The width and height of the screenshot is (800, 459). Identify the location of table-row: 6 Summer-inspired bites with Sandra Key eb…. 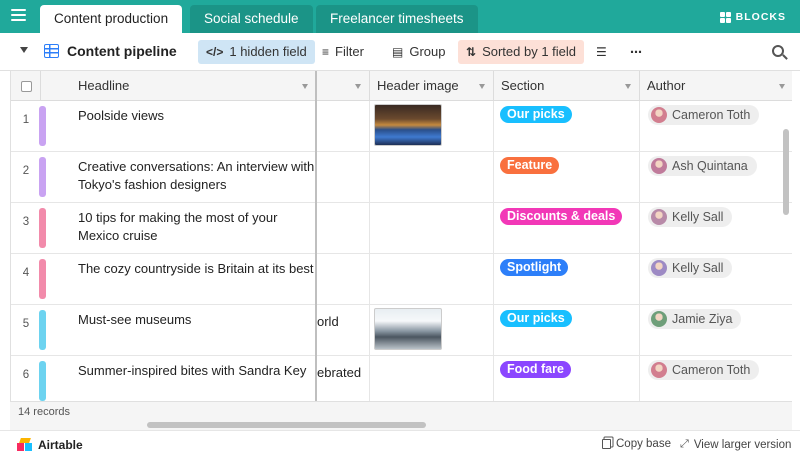
(401, 378).